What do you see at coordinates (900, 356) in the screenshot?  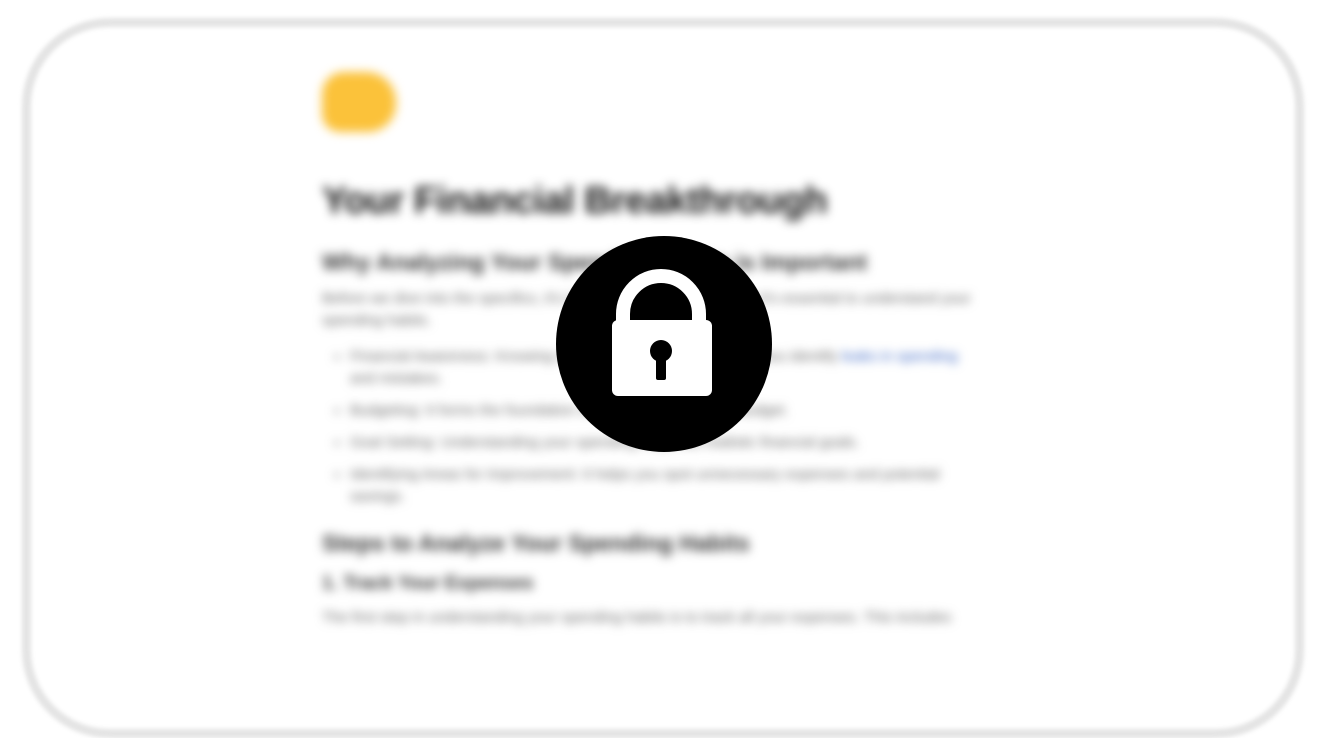 I see `inline-link: leaks in spending` at bounding box center [900, 356].